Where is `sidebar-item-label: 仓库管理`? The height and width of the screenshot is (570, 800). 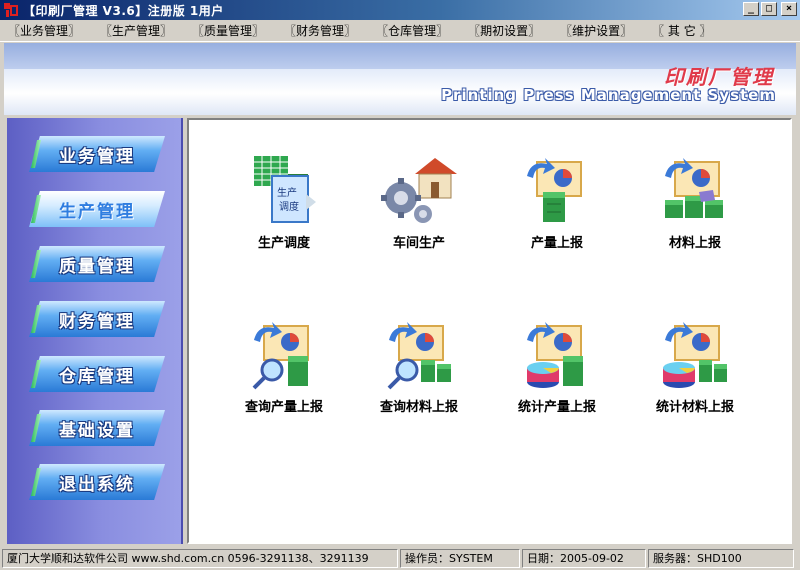 sidebar-item-label: 仓库管理 is located at coordinates (97, 376).